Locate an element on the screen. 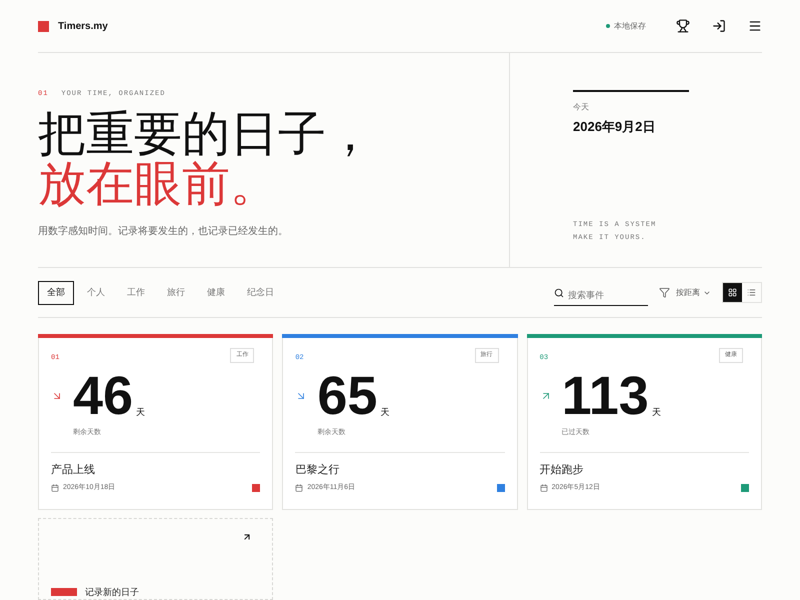  hero-title-highlight: 放在眼前。 is located at coordinates (158, 185).